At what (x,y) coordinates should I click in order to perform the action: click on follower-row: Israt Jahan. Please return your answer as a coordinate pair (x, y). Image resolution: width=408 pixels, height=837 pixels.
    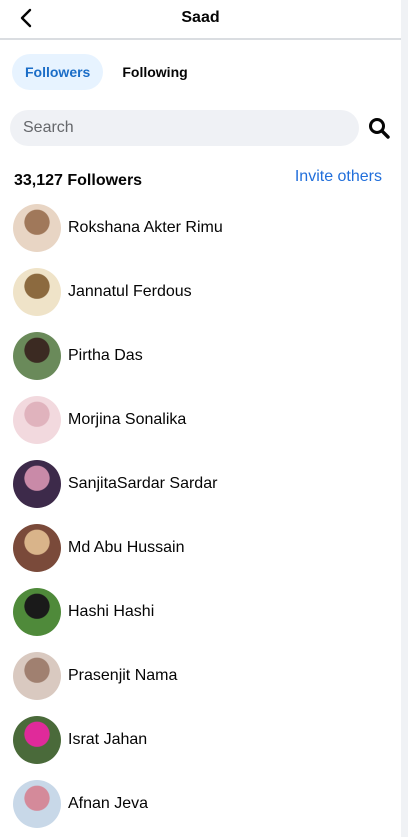
    Looking at the image, I should click on (200, 740).